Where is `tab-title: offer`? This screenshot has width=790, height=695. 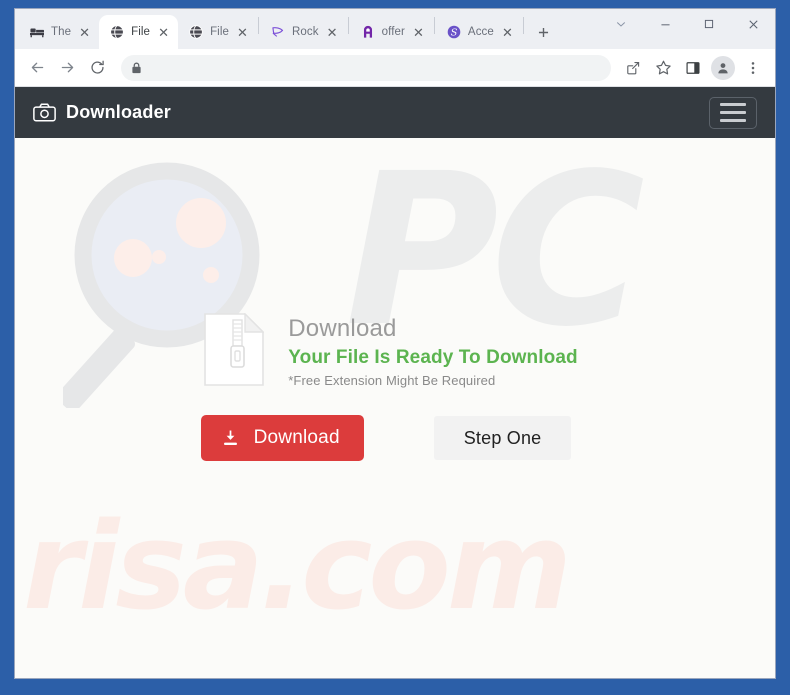 tab-title: offer is located at coordinates (393, 32).